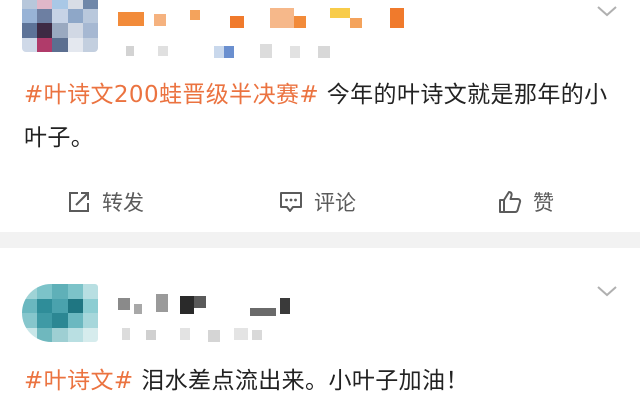  Describe the element at coordinates (301, 381) in the screenshot. I see `post-body: 泪水差点流出来。小叶子加油！` at that location.